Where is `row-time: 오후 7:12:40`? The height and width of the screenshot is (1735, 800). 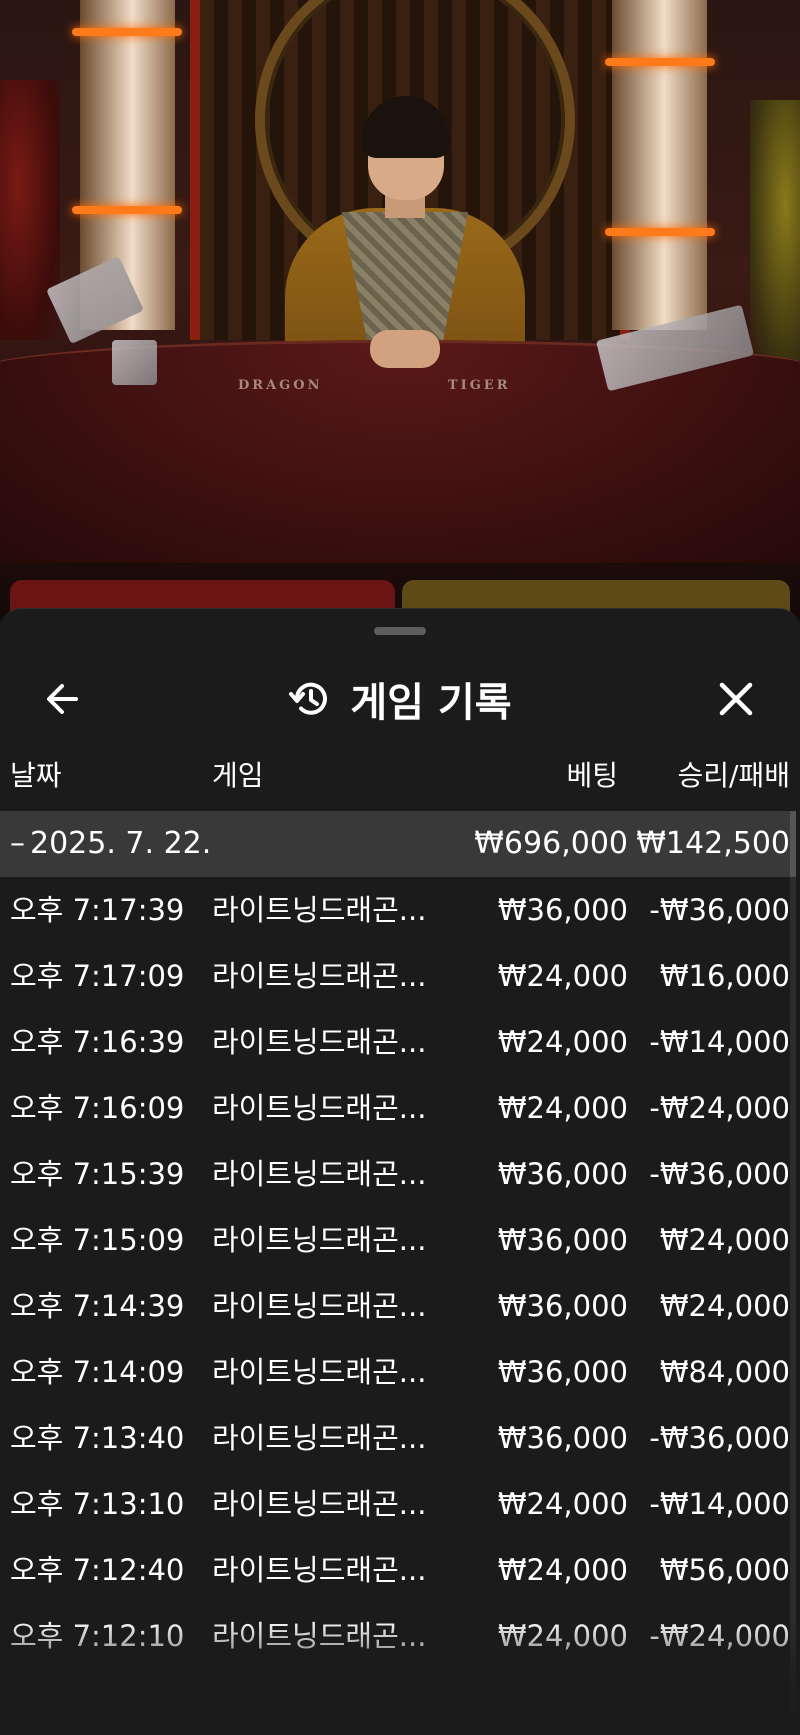
row-time: 오후 7:12:40 is located at coordinates (97, 1570).